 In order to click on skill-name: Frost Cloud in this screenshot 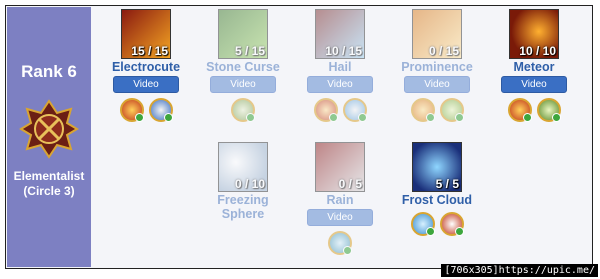, I will do `click(437, 200)`.